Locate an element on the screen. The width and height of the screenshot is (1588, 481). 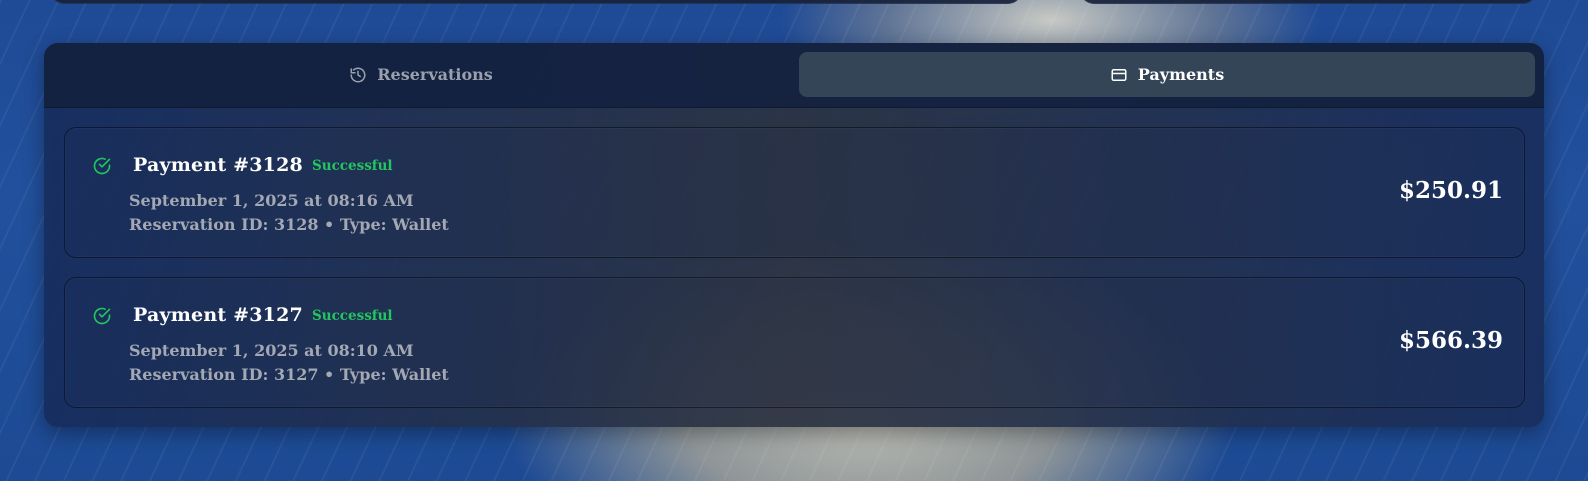
payment-meta: Reservation ID: 3127 • Type: Wallet is located at coordinates (289, 374).